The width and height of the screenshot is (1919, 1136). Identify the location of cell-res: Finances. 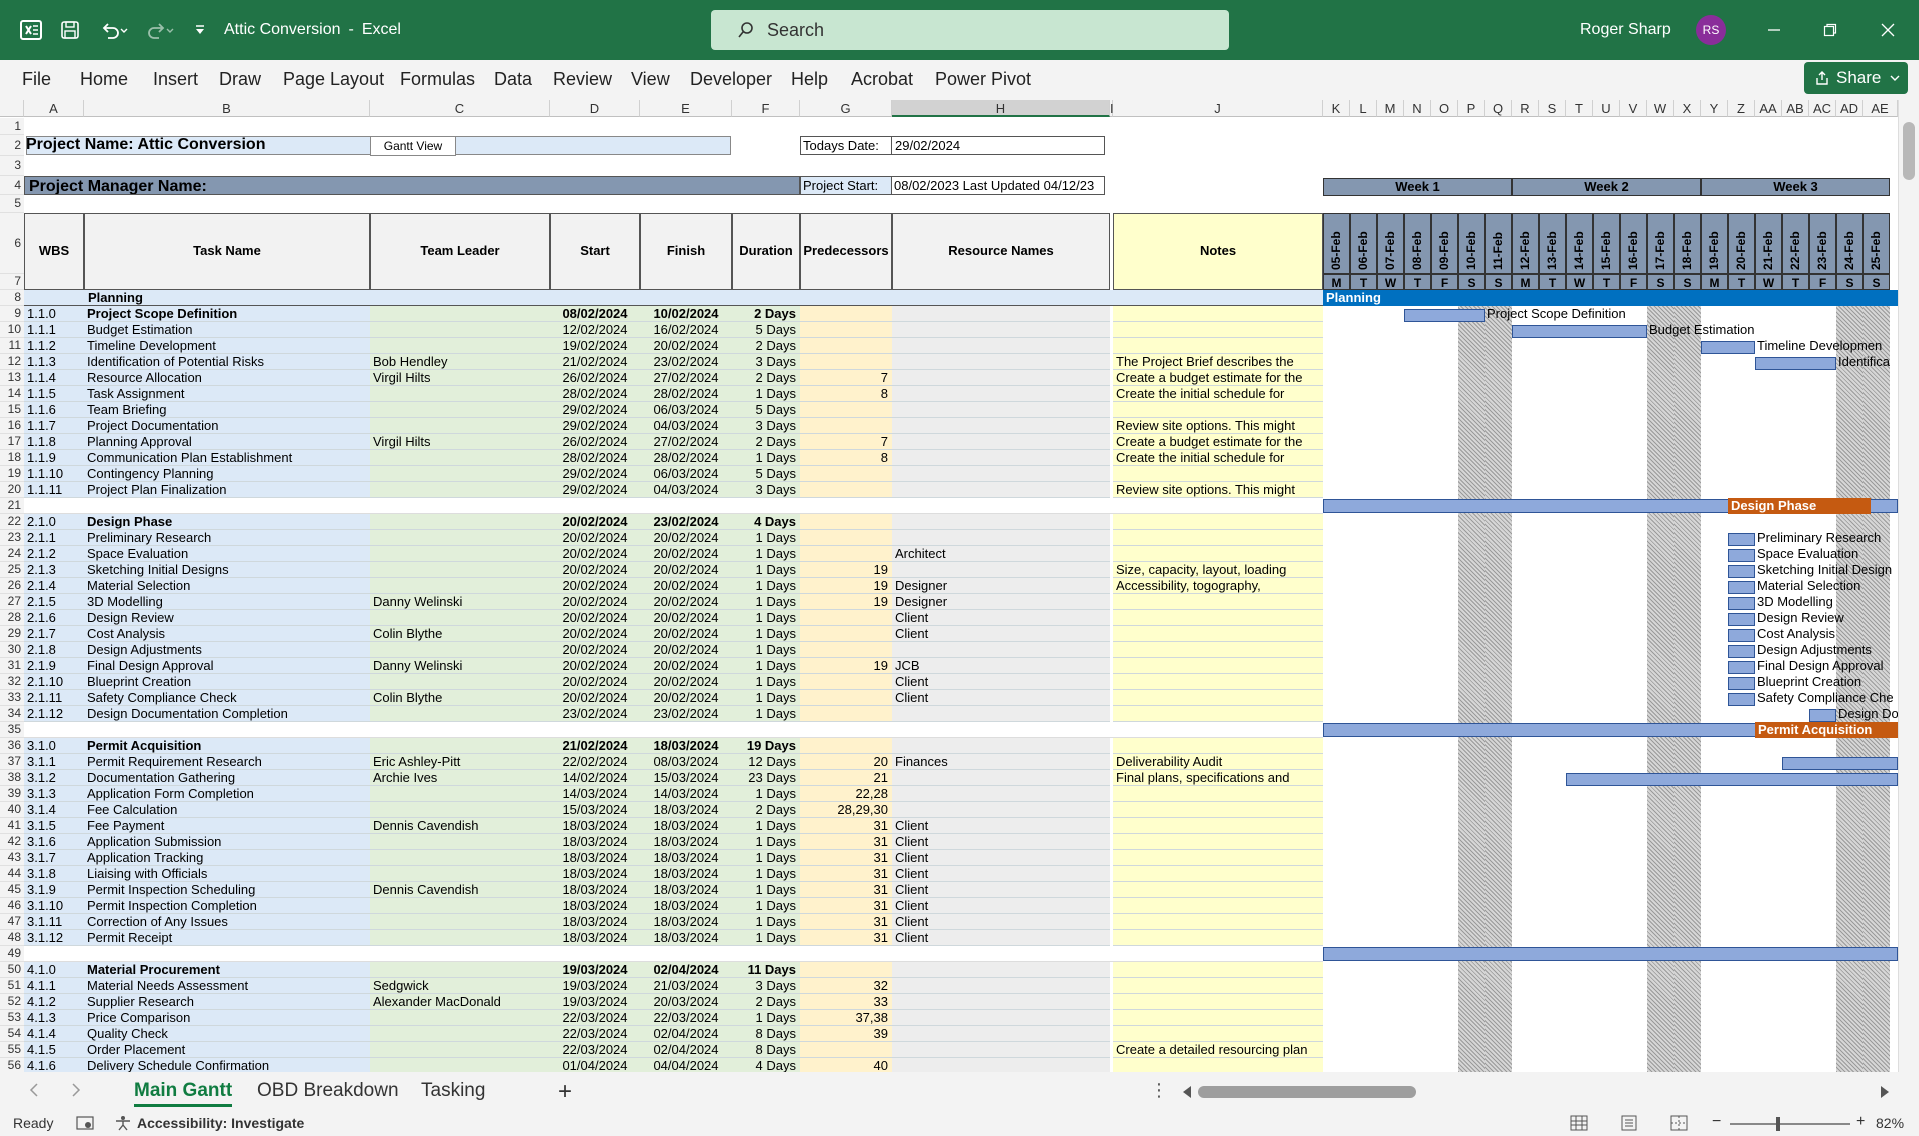
(1001, 762).